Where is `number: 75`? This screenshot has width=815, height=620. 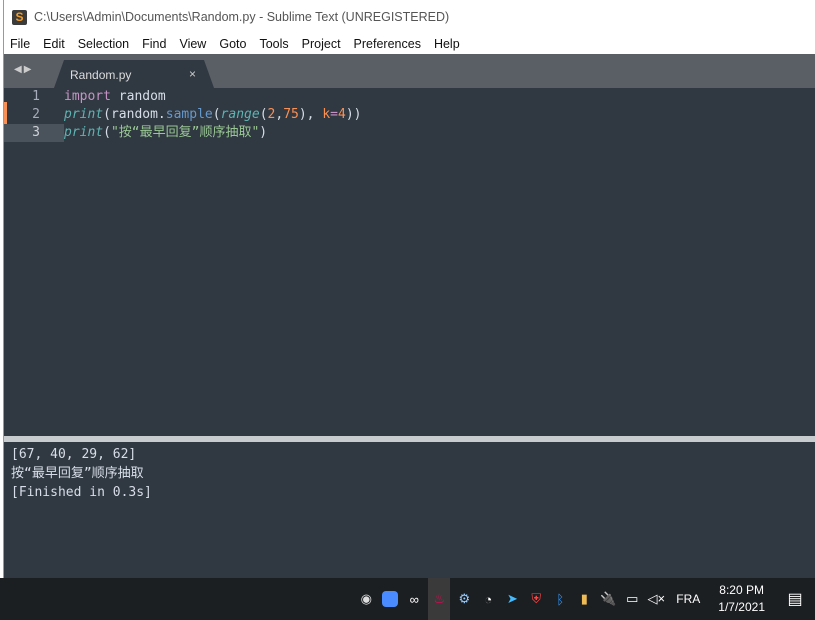
number: 75 is located at coordinates (291, 114).